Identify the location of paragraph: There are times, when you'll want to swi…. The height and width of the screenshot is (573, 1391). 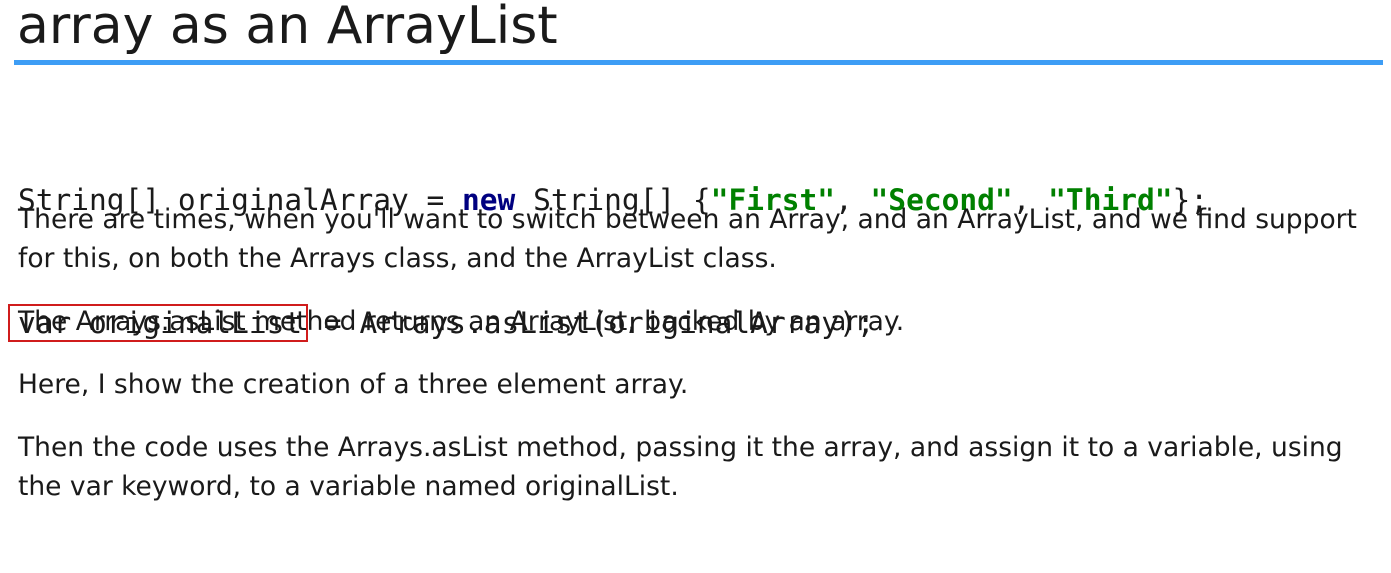
(687, 239).